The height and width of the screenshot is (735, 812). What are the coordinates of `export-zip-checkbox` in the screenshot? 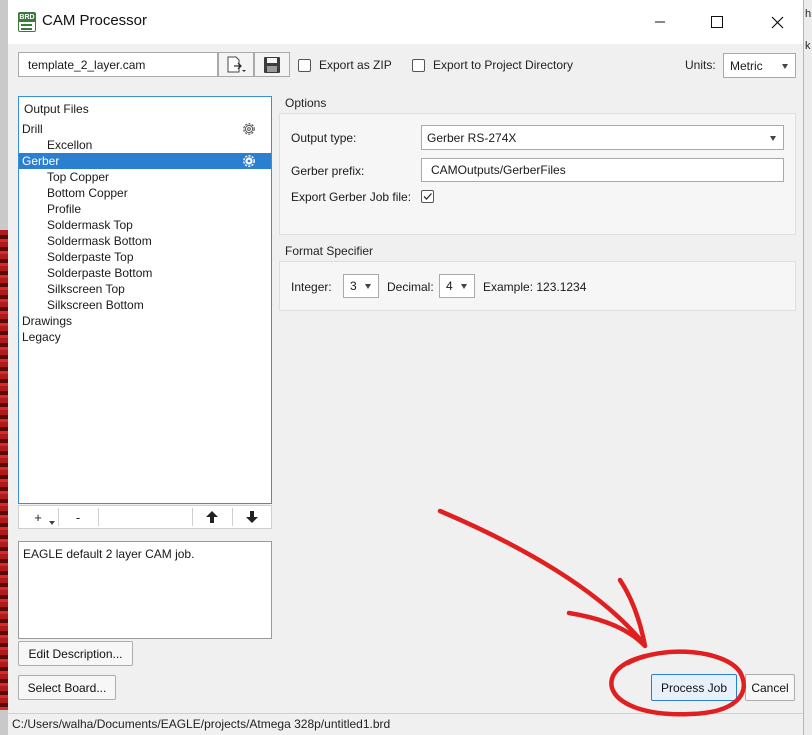 It's located at (304, 65).